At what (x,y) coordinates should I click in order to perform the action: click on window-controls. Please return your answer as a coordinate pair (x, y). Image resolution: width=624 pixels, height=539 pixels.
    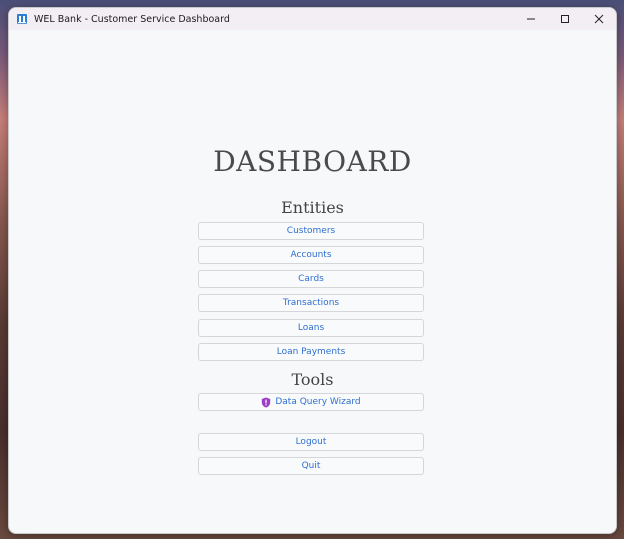
    Looking at the image, I should click on (565, 19).